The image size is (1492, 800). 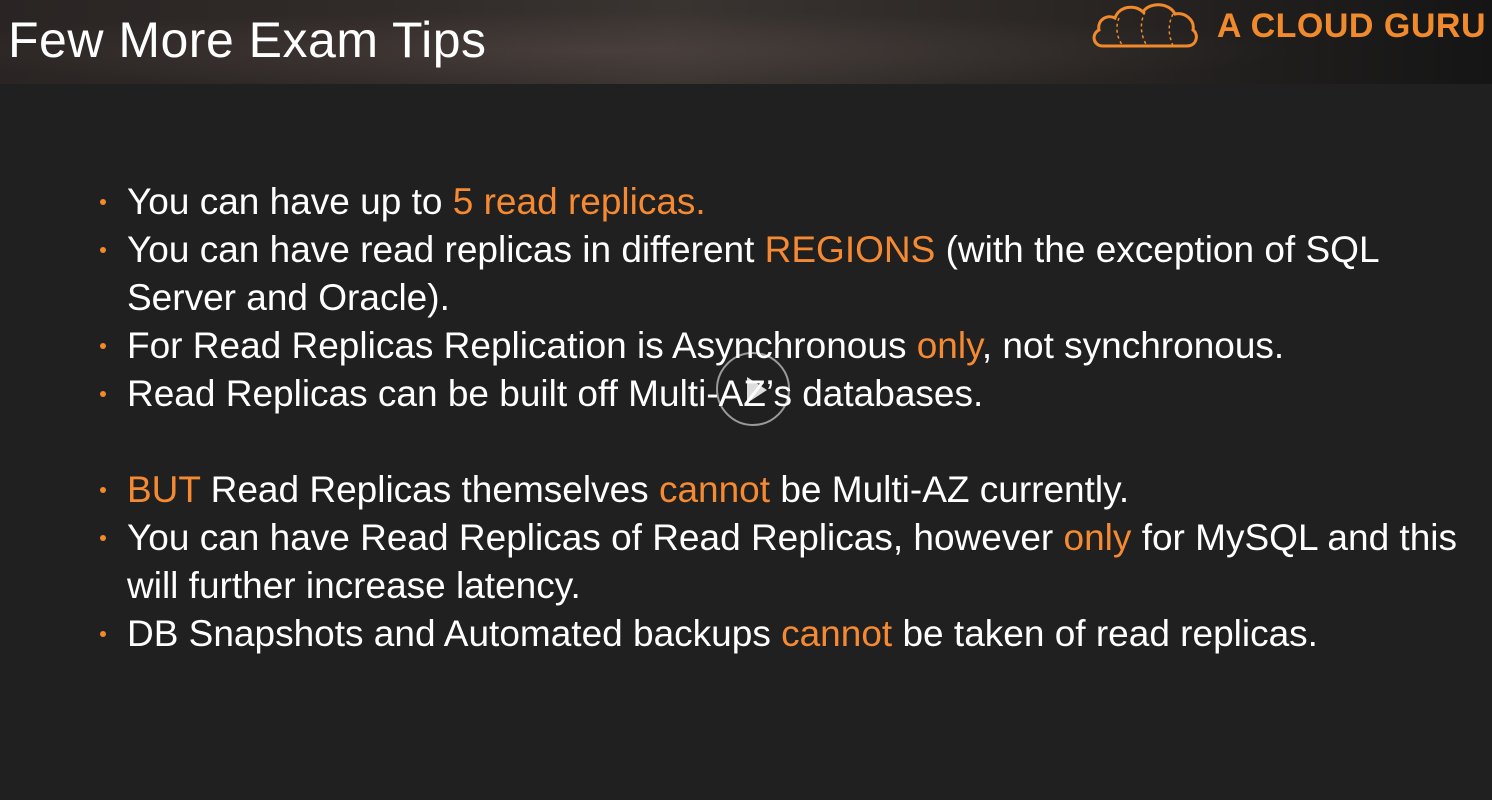 I want to click on video-play-button, so click(x=753, y=389).